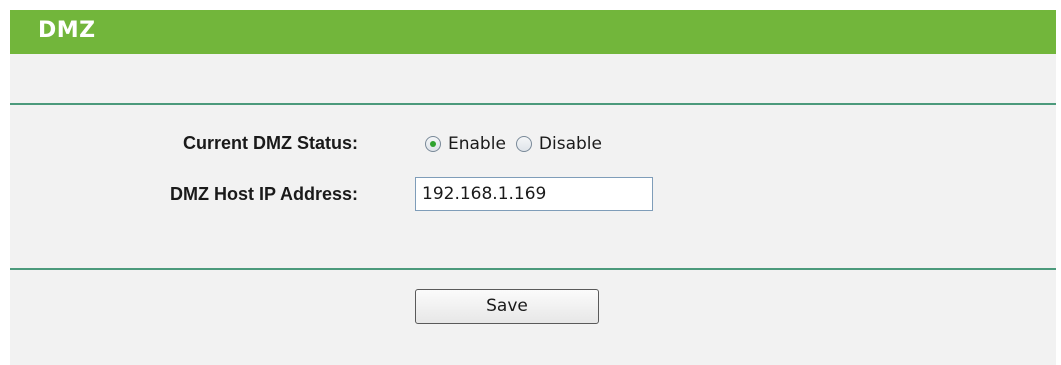 This screenshot has height=365, width=1061. What do you see at coordinates (523, 144) in the screenshot?
I see `disable-radio` at bounding box center [523, 144].